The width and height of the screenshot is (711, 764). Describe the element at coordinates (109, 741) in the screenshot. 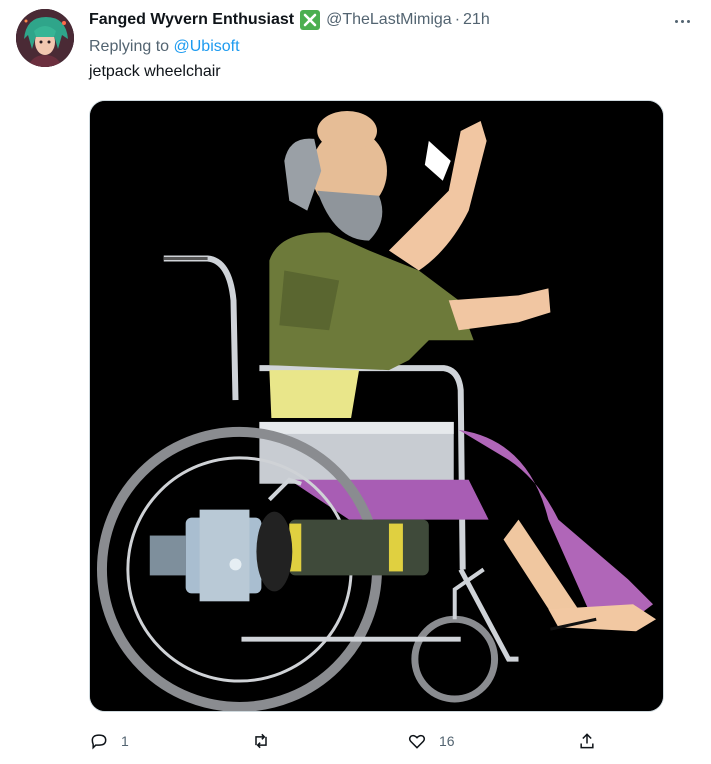

I see `reply-button: 1` at that location.